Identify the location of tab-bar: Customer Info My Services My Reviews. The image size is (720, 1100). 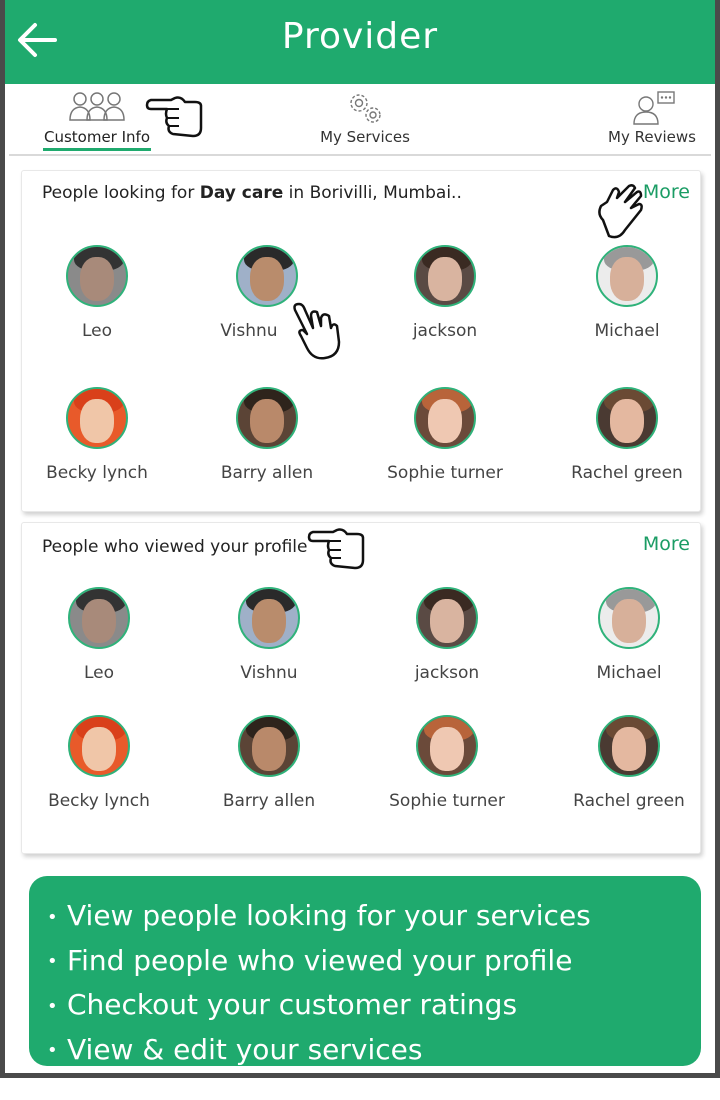
(360, 120).